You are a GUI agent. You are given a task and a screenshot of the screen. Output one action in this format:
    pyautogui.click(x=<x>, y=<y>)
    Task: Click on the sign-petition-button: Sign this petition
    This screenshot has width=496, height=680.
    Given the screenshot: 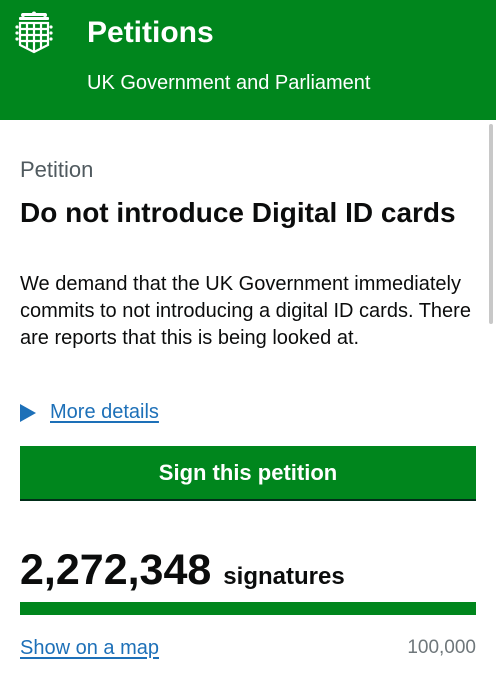 What is the action you would take?
    pyautogui.click(x=248, y=472)
    